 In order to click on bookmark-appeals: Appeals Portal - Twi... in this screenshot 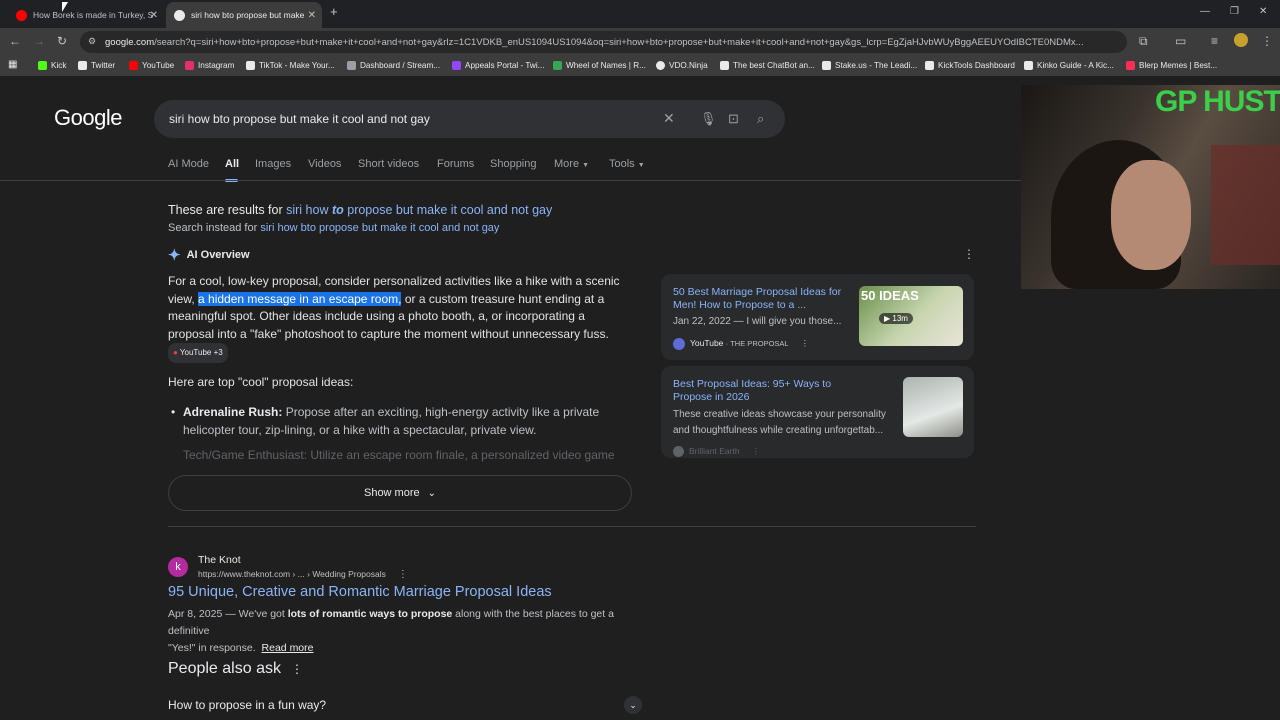, I will do `click(498, 65)`.